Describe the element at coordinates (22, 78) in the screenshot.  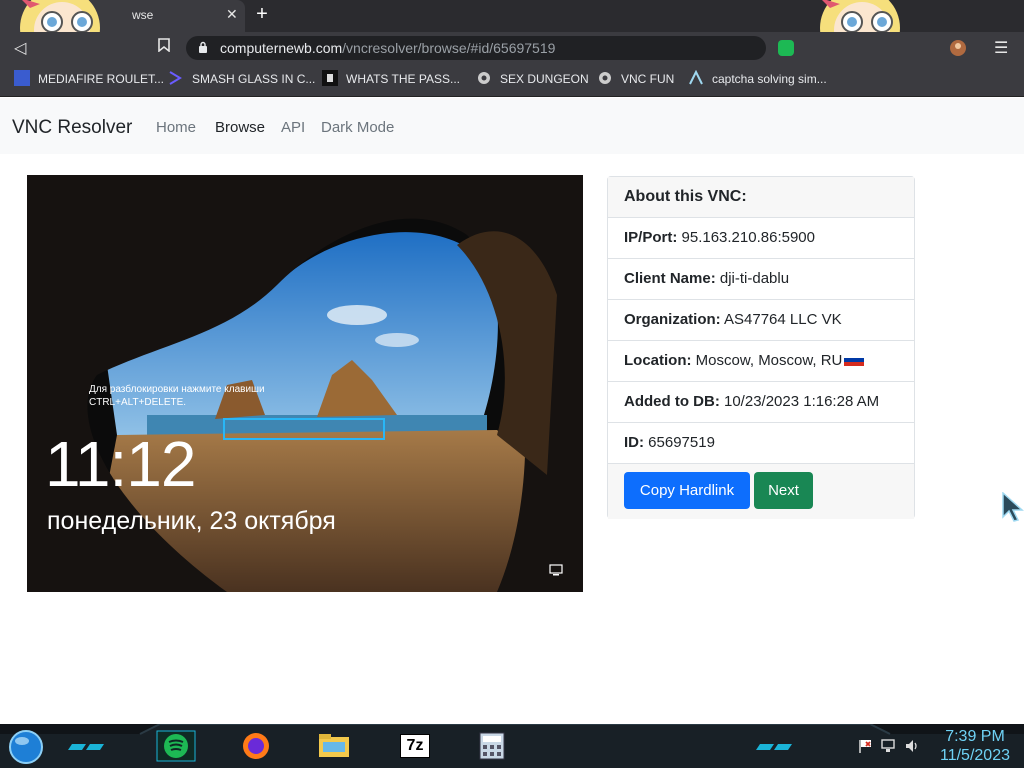
I see `mediafire-icon` at that location.